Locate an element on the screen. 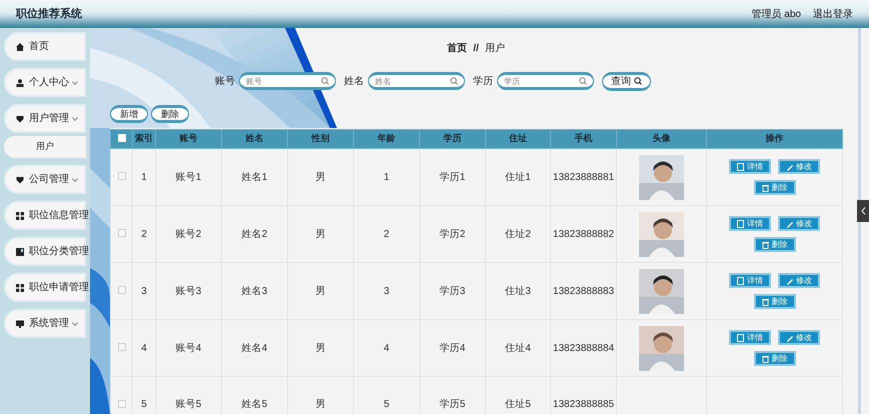 The height and width of the screenshot is (414, 869). breadcrumb-link: 用户 is located at coordinates (494, 48).